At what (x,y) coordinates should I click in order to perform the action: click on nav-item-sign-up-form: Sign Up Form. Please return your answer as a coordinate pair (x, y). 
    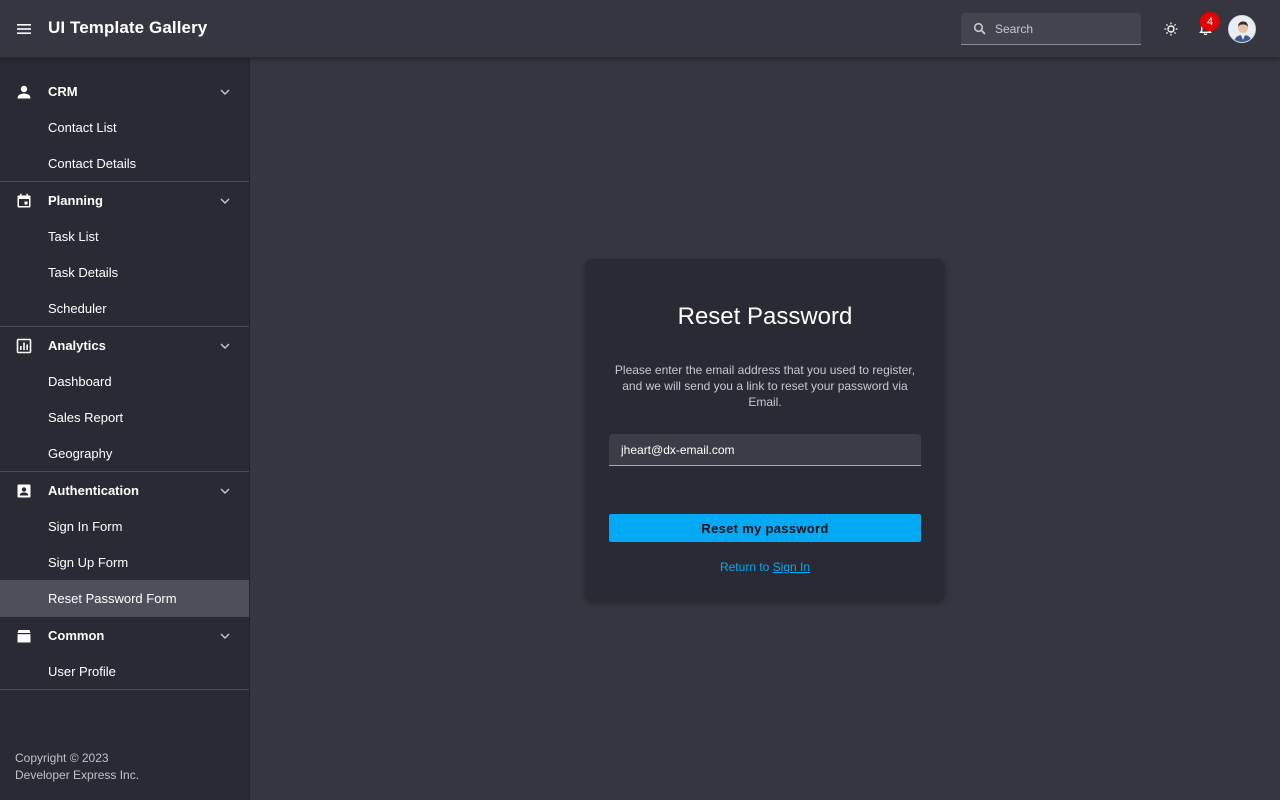
    Looking at the image, I should click on (124, 562).